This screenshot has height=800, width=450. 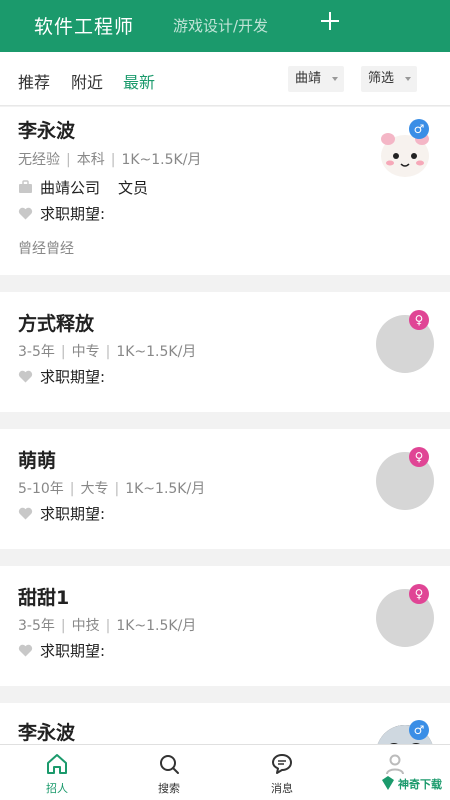 What do you see at coordinates (107, 626) in the screenshot?
I see `candidate-meta: 3-5年 | 中技 | 1K~1.5K/月` at bounding box center [107, 626].